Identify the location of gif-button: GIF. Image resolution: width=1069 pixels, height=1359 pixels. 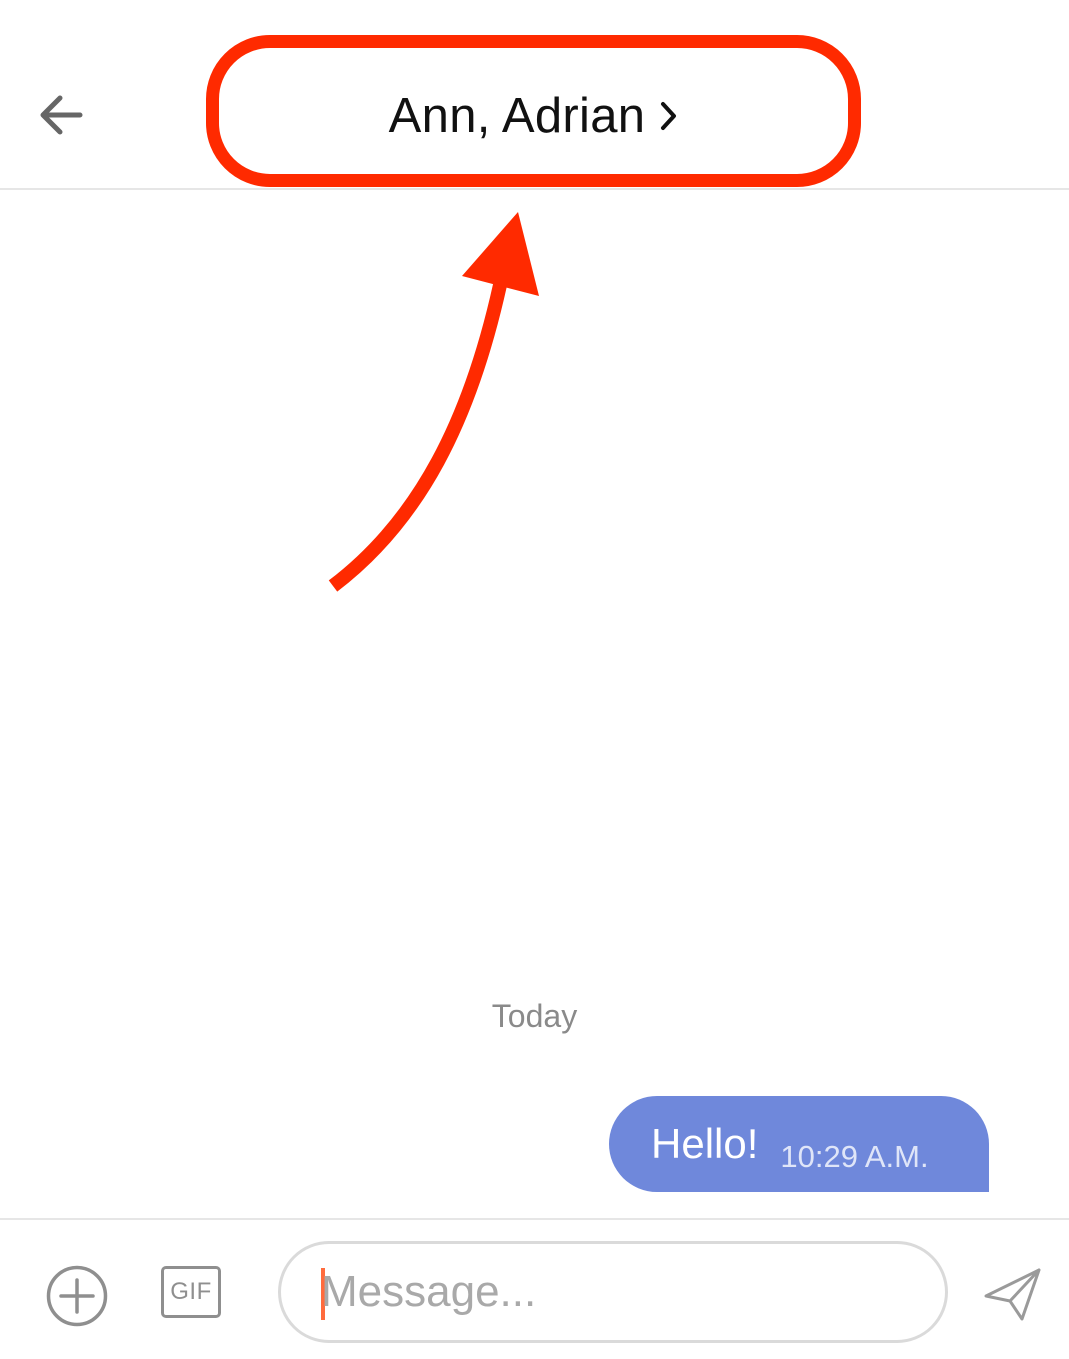
(191, 1292).